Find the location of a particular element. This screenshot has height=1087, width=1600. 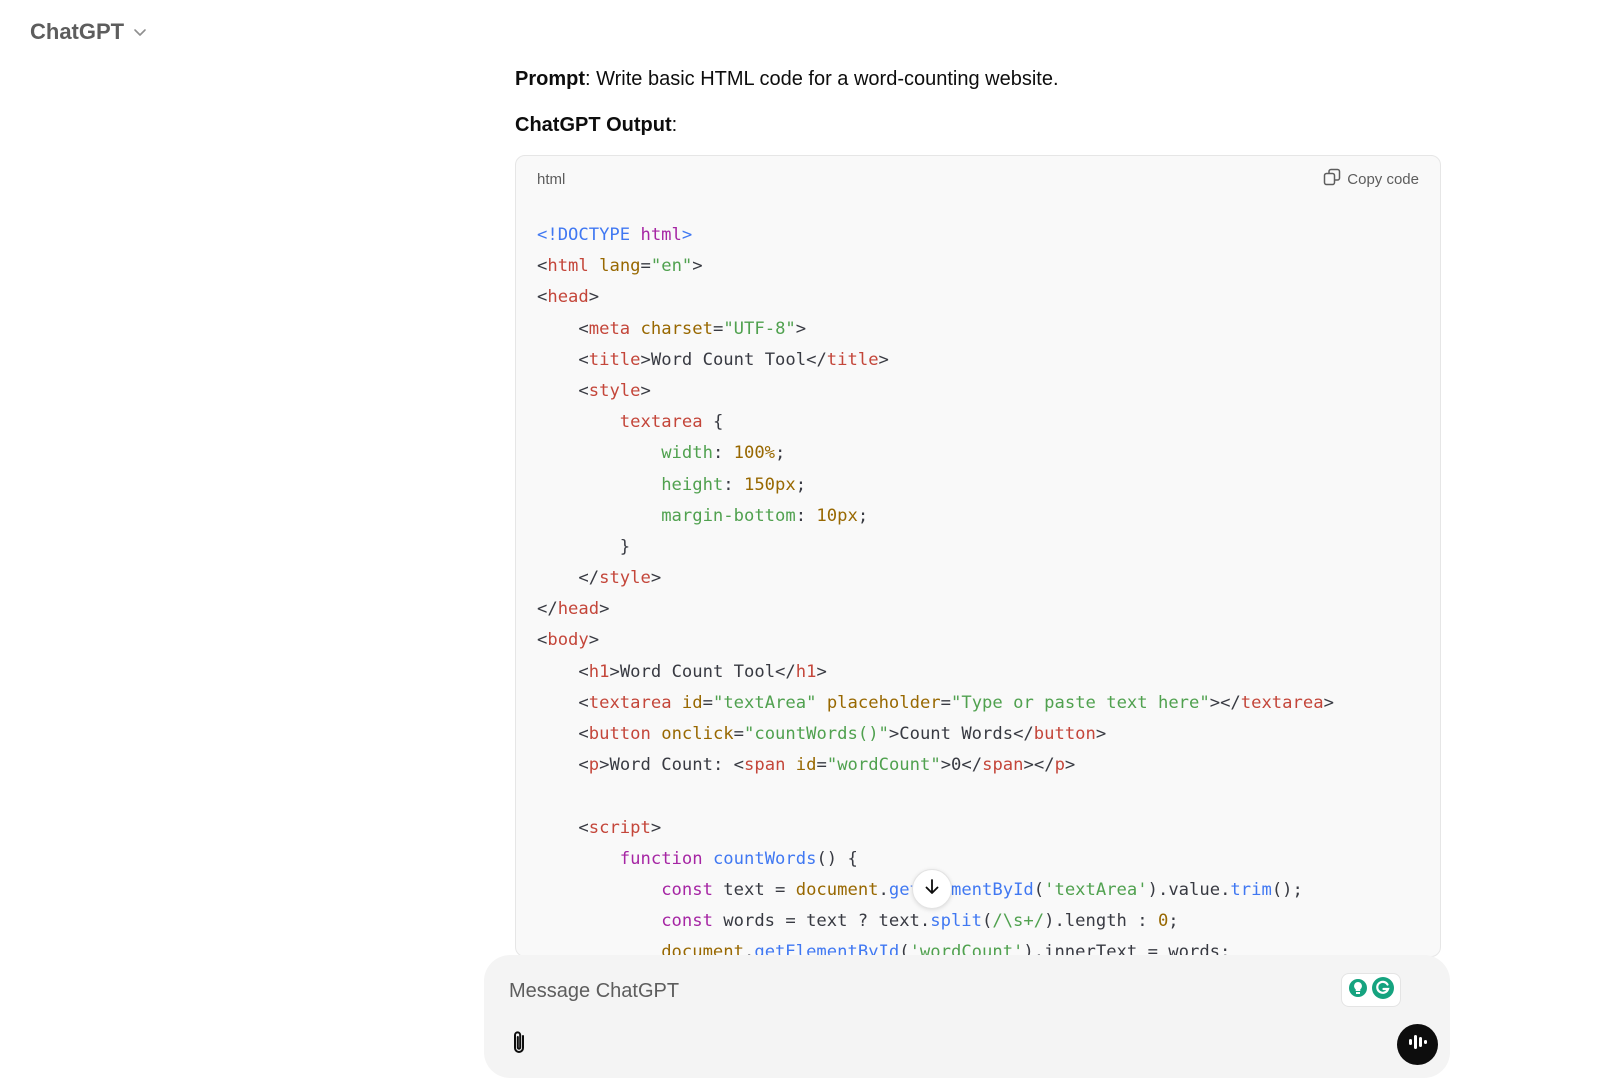

code-token: "en" is located at coordinates (671, 266).